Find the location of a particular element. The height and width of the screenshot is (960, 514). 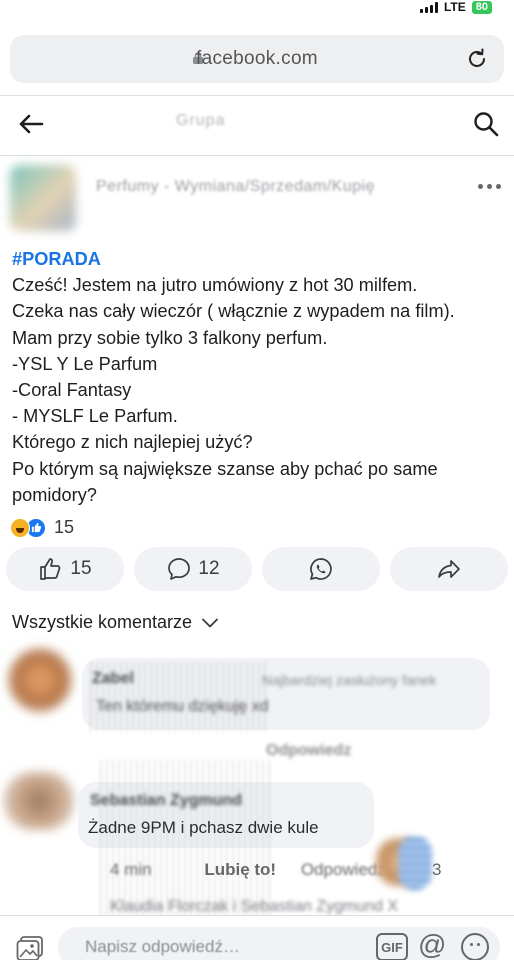

share-arrow-icon is located at coordinates (449, 569).